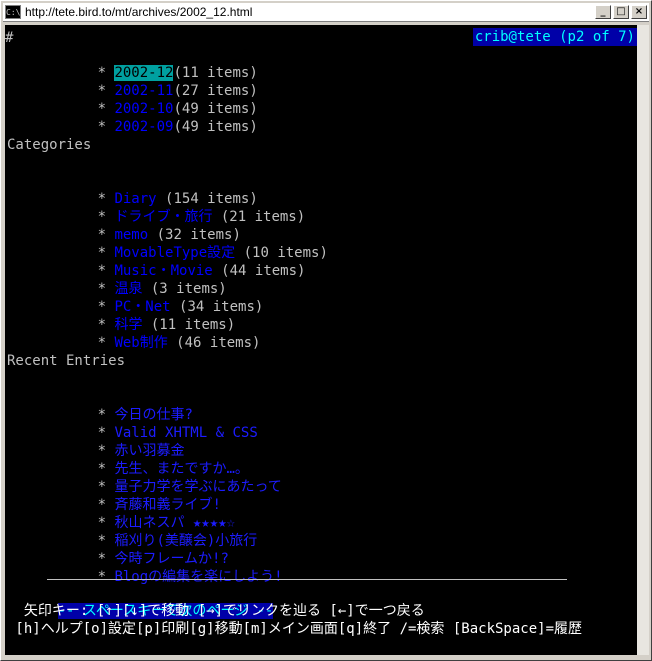 The height and width of the screenshot is (661, 652). What do you see at coordinates (140, 601) in the screenshot?
I see `pager-prompt: -- スペースキーで次のページ --` at bounding box center [140, 601].